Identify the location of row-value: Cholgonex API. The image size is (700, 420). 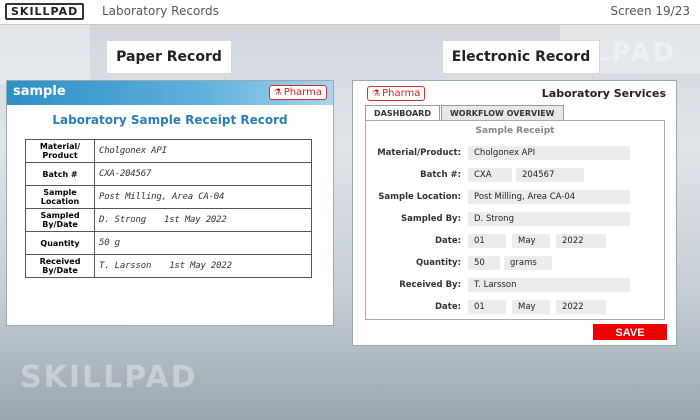
(203, 151).